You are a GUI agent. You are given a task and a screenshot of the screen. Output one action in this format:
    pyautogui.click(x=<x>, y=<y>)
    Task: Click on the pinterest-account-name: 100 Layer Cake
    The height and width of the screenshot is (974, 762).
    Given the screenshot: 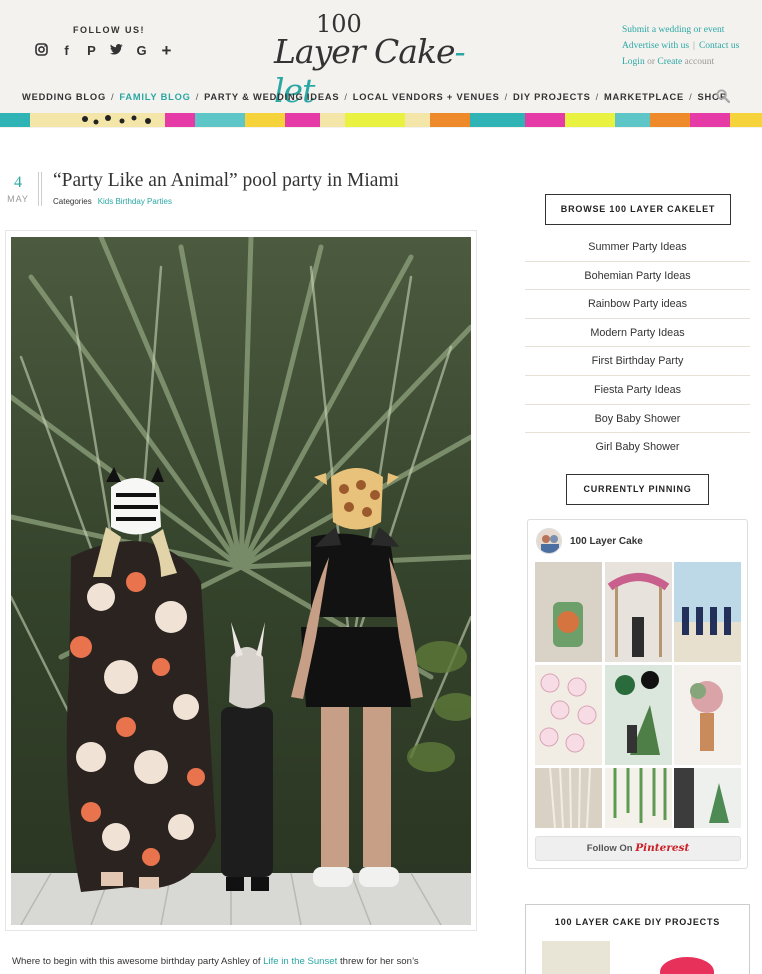 What is the action you would take?
    pyautogui.click(x=606, y=541)
    